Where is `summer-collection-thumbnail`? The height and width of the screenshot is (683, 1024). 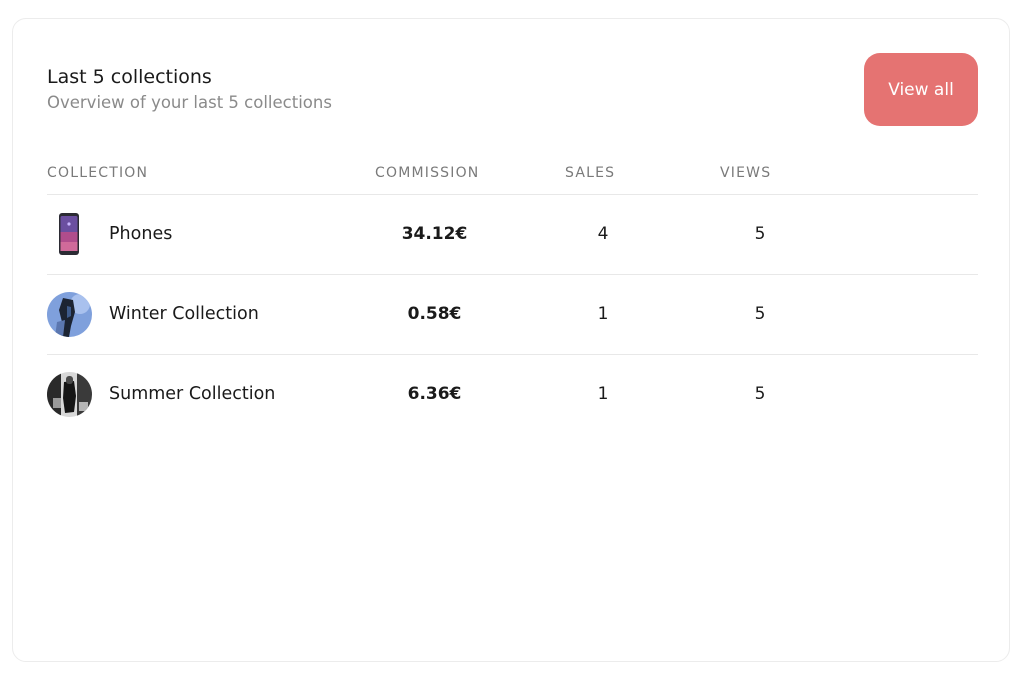 summer-collection-thumbnail is located at coordinates (69, 394).